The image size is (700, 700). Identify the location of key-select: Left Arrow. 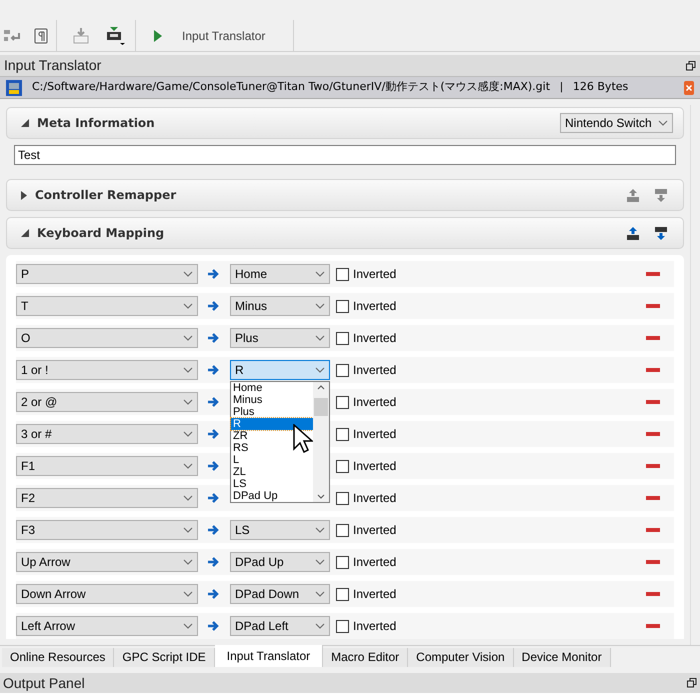
(107, 626).